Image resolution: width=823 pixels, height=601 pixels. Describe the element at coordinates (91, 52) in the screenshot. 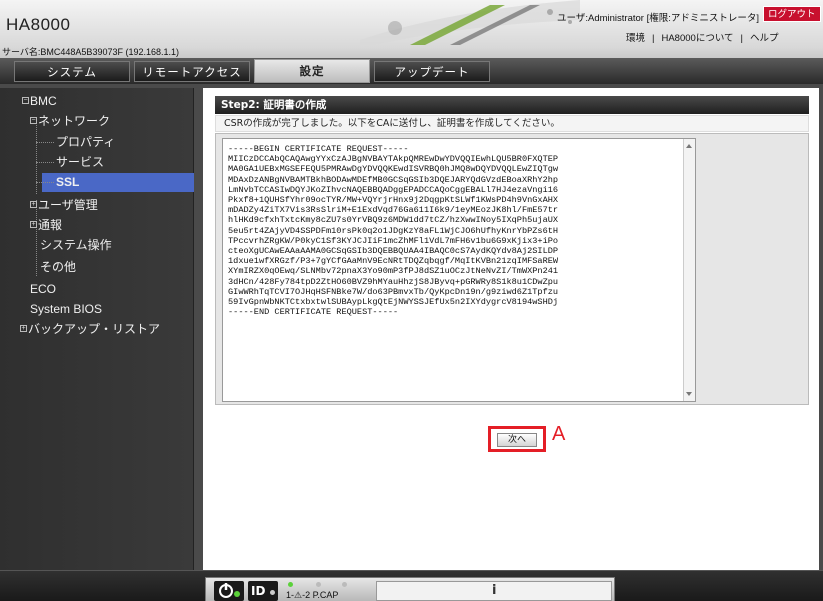

I see `server-name: サーバ名:BMC448A5B39073F (192.168.1.1)` at that location.